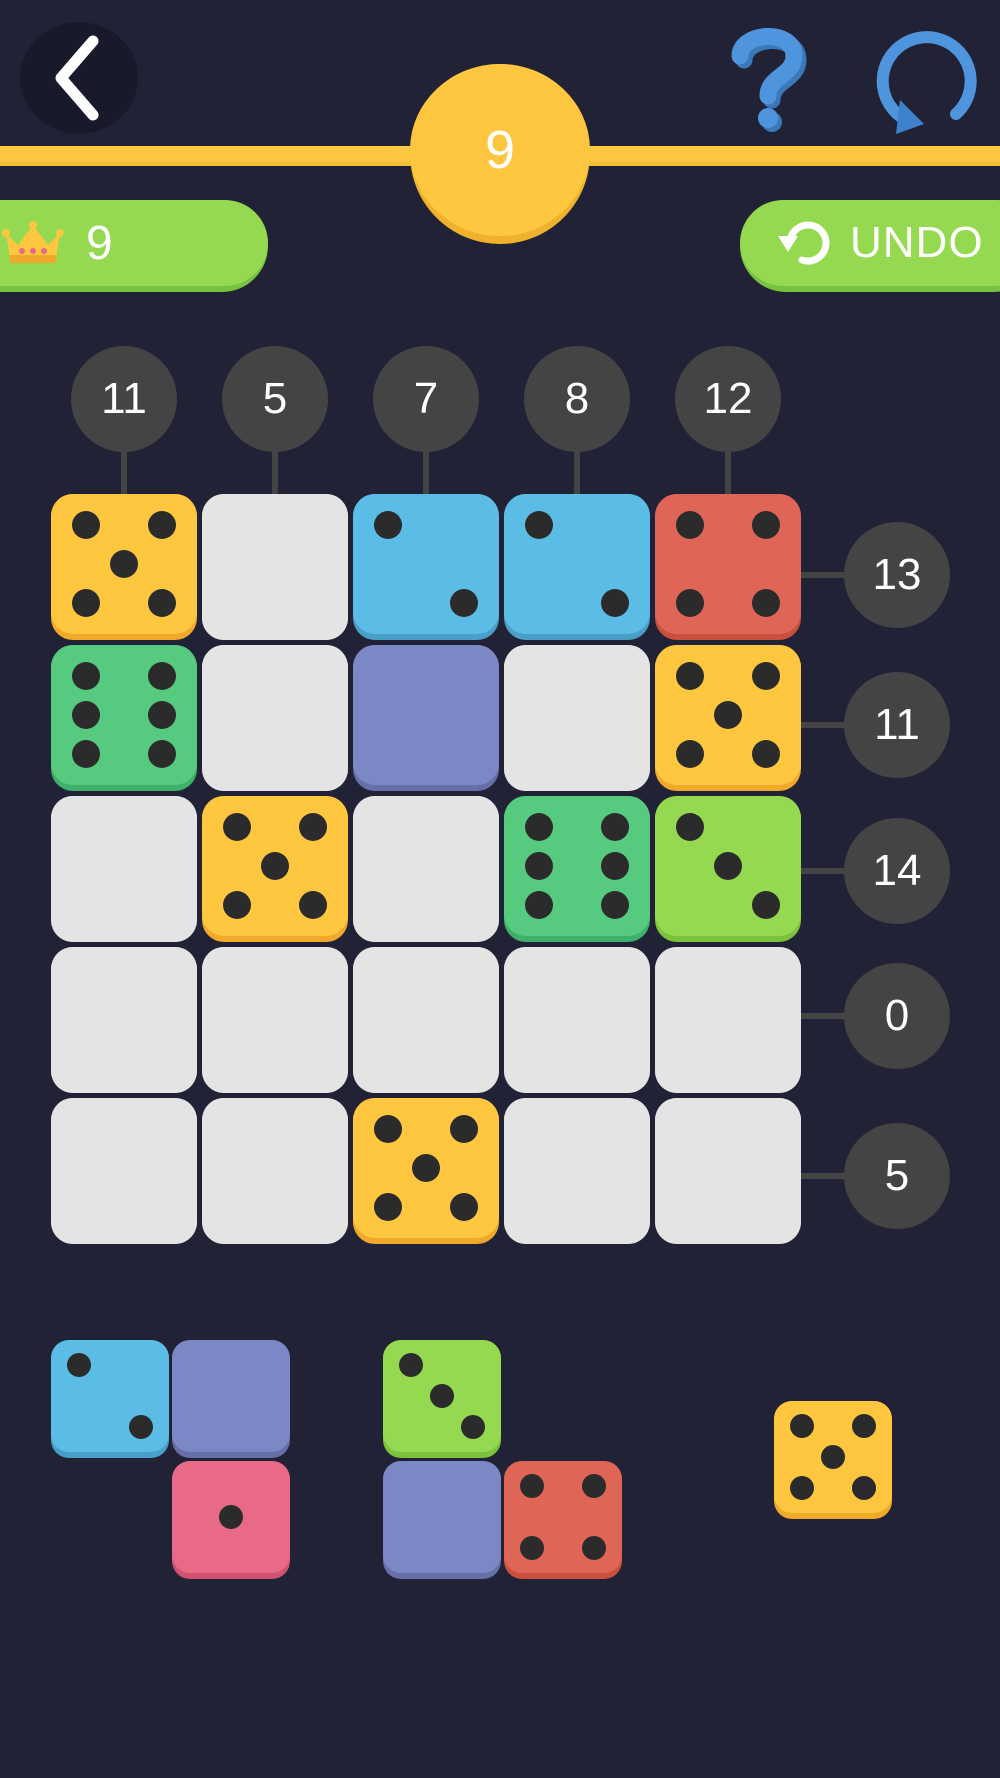 The height and width of the screenshot is (1778, 1000). What do you see at coordinates (870, 246) in the screenshot?
I see `undo-button: UNDO` at bounding box center [870, 246].